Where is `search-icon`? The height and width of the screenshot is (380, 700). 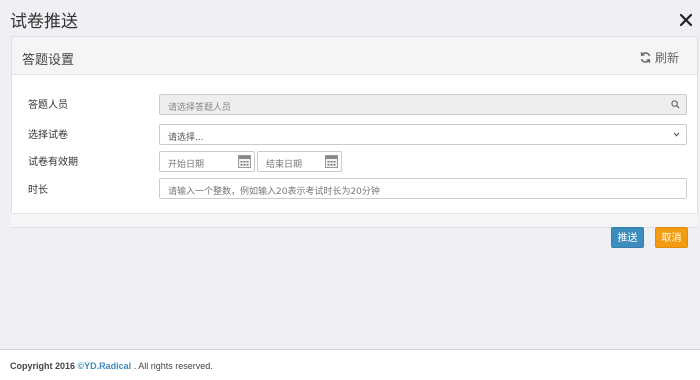 search-icon is located at coordinates (675, 104).